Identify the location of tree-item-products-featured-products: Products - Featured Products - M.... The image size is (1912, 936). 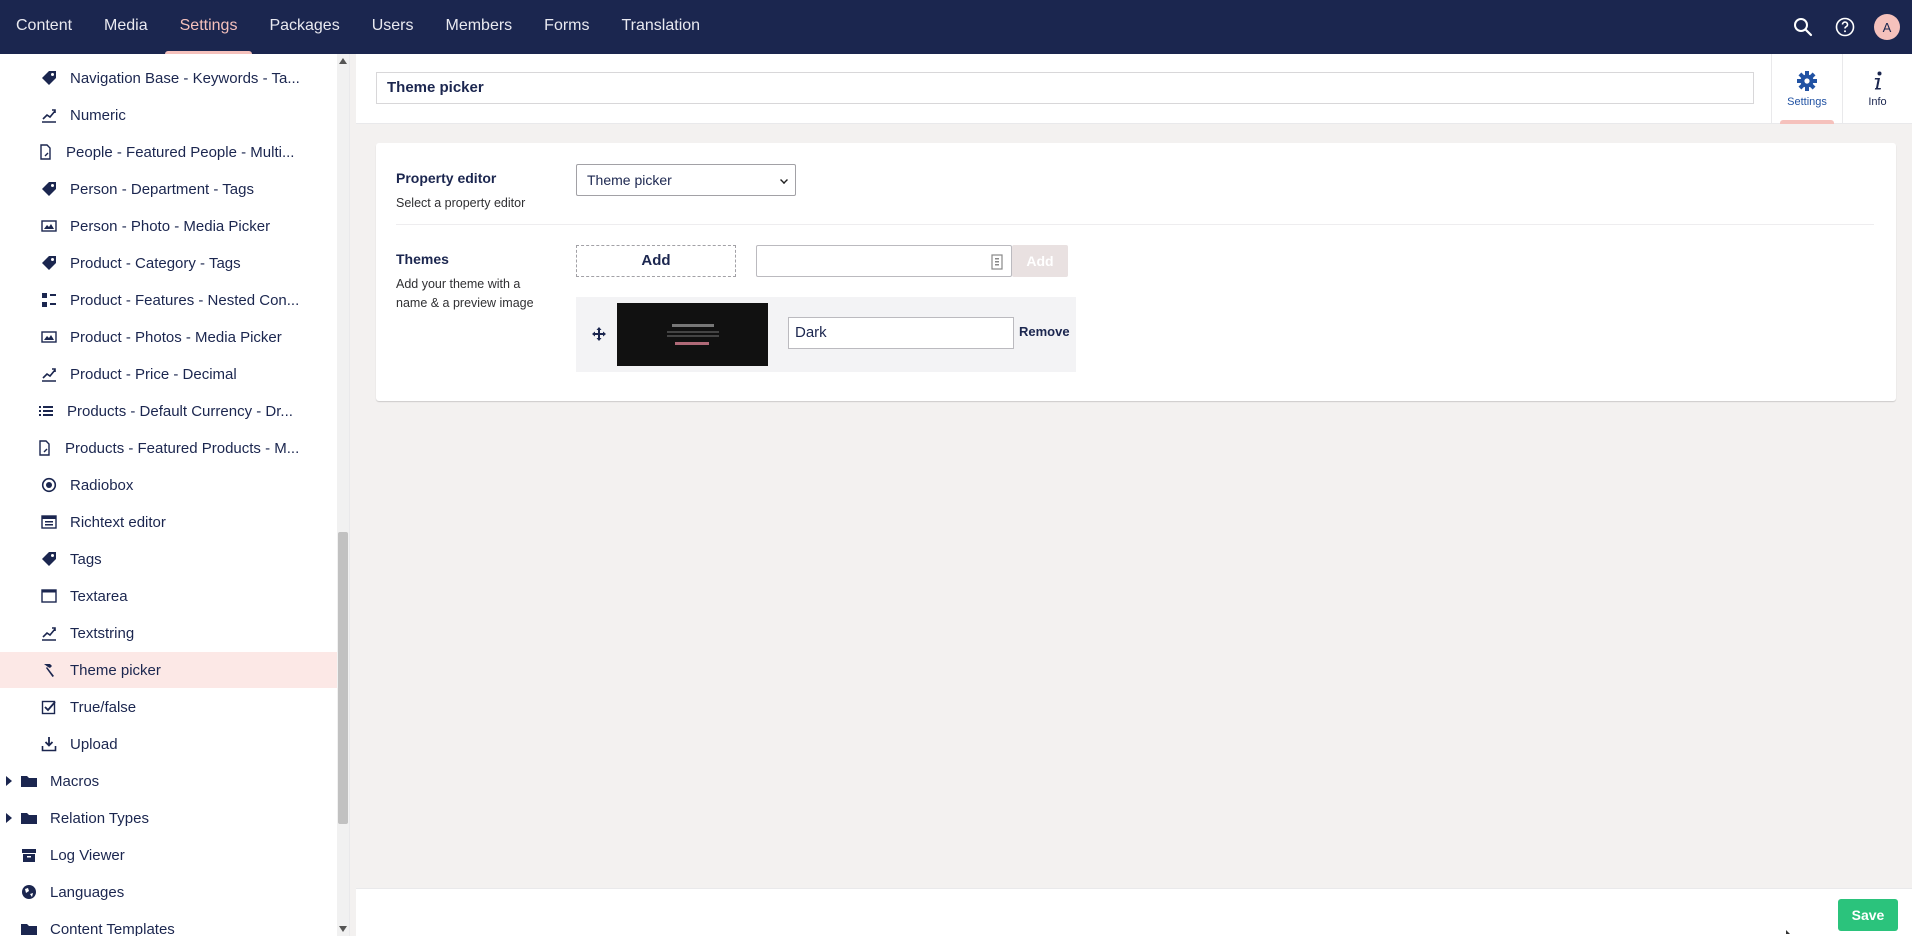
(169, 448).